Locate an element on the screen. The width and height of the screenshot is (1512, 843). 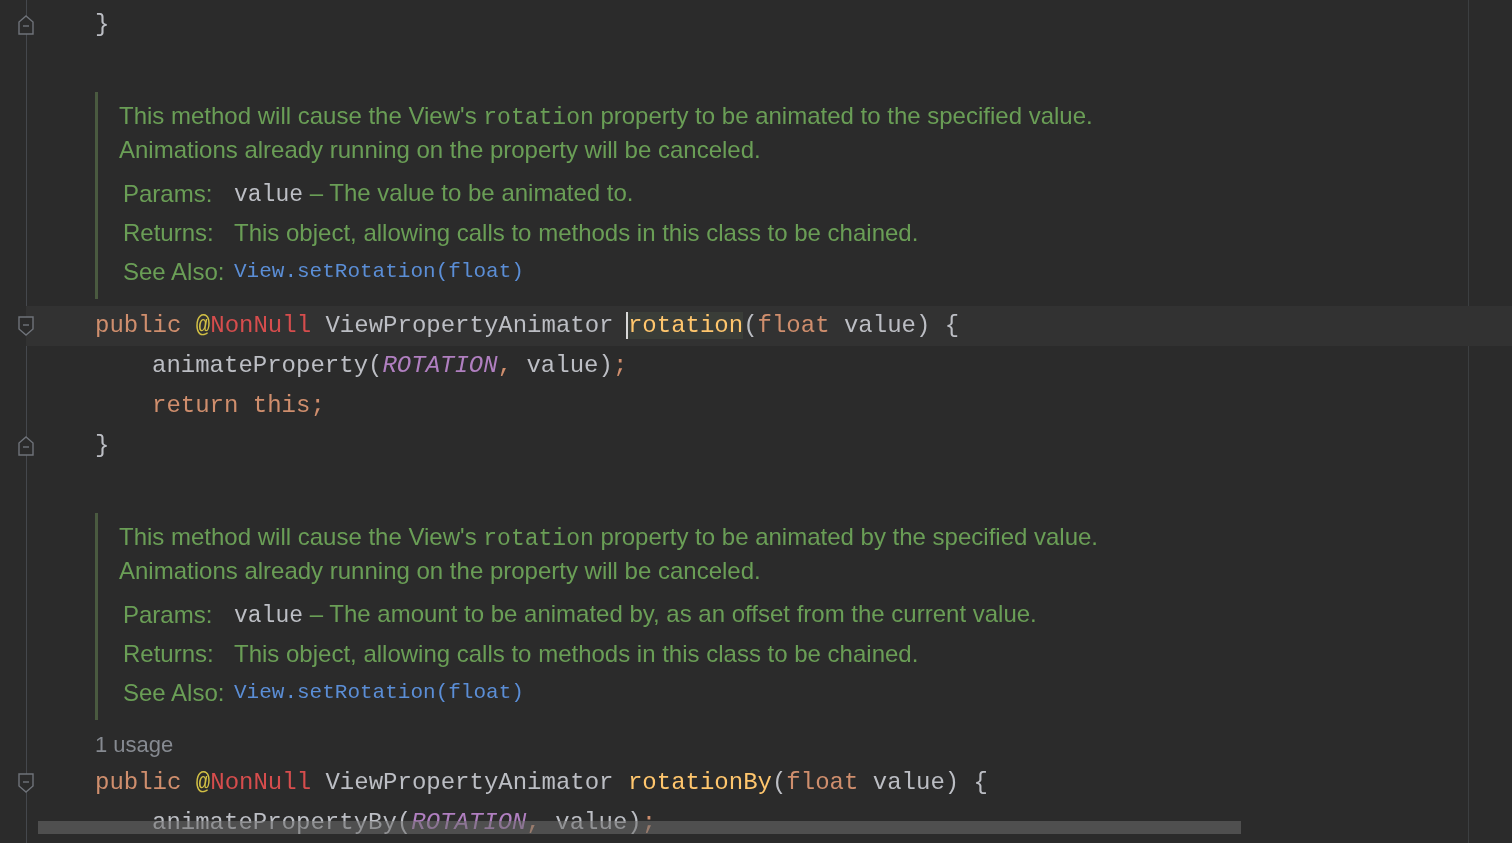
doc-paragraph: This method will cause the View's rotation property to be animated by the specified value. Animations already running on the property will be canceled. is located at coordinates (609, 554).